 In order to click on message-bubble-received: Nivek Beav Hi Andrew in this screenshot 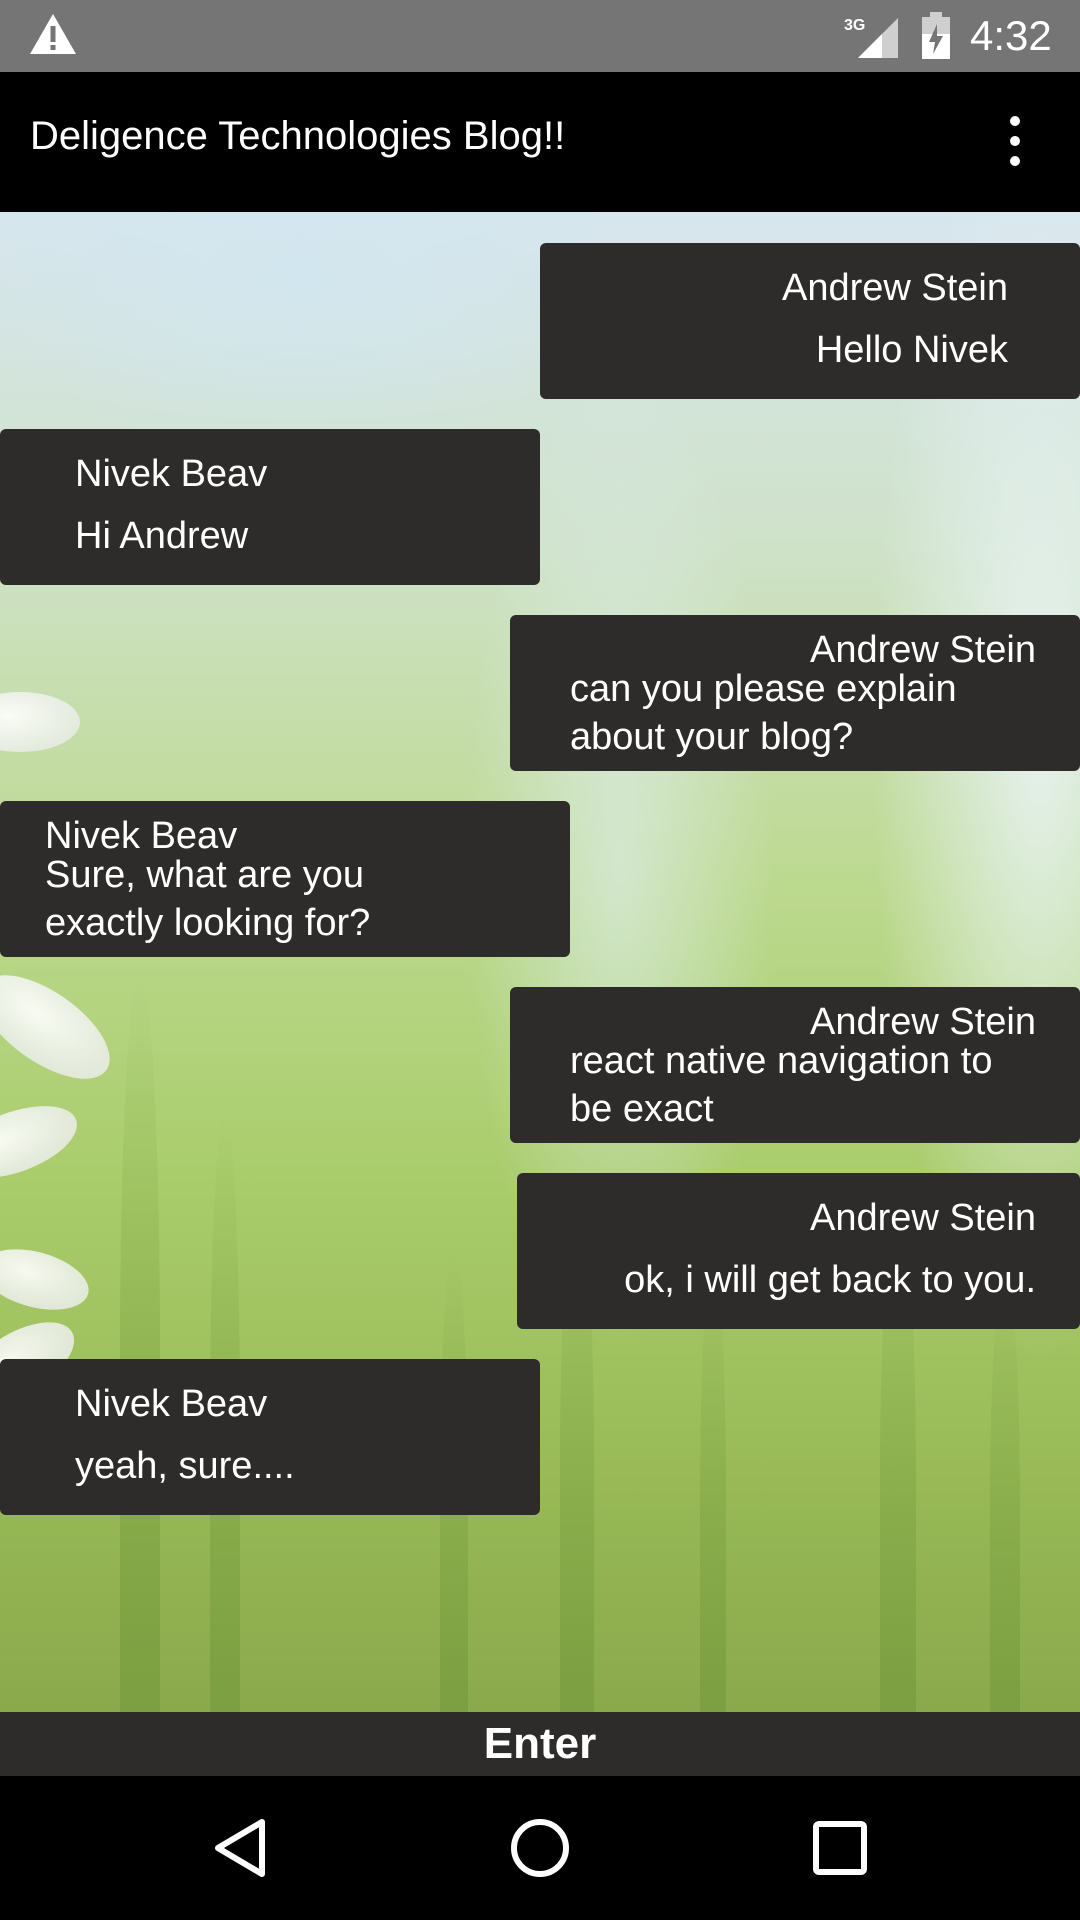, I will do `click(270, 507)`.